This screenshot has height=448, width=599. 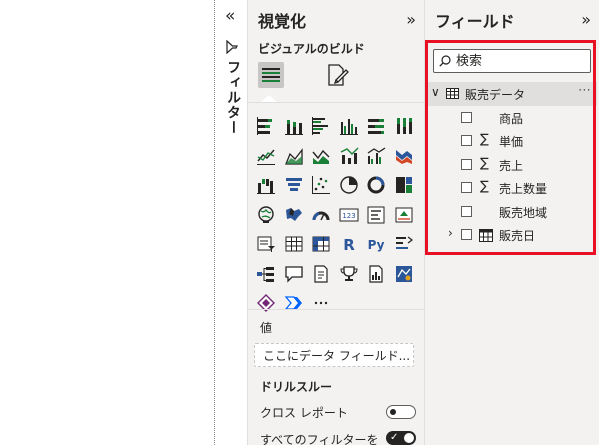 What do you see at coordinates (376, 156) in the screenshot?
I see `line-clustered-column-icon` at bounding box center [376, 156].